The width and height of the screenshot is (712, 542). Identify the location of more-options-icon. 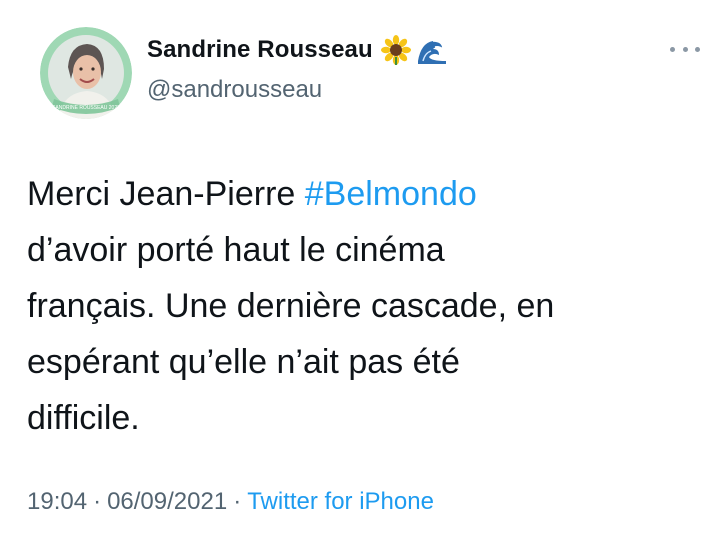
(685, 49).